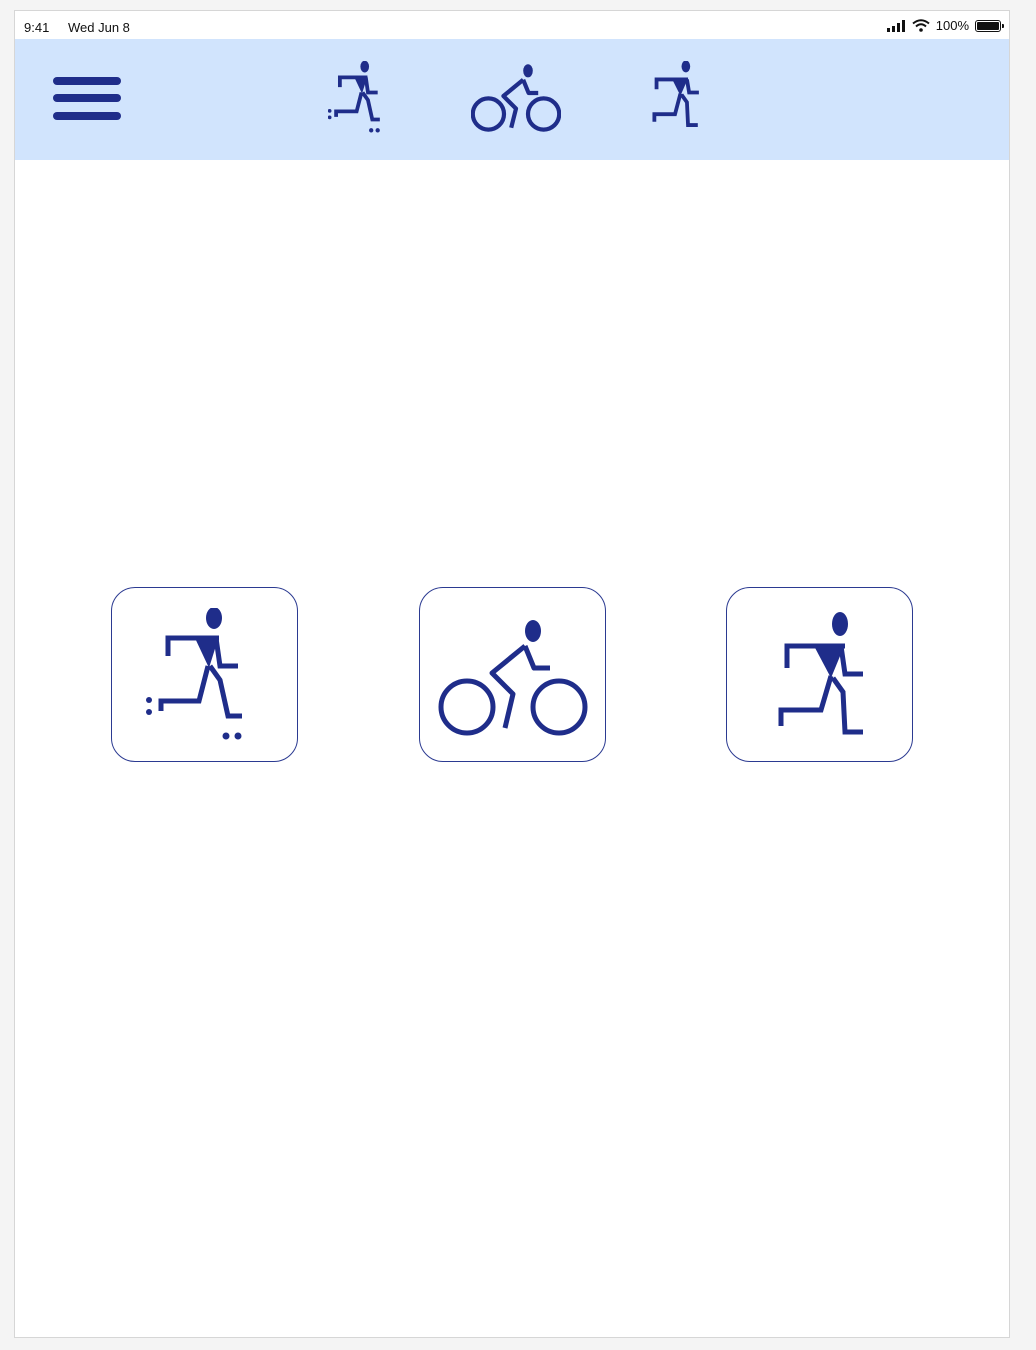 The width and height of the screenshot is (1036, 1350). I want to click on battery-level, so click(988, 25).